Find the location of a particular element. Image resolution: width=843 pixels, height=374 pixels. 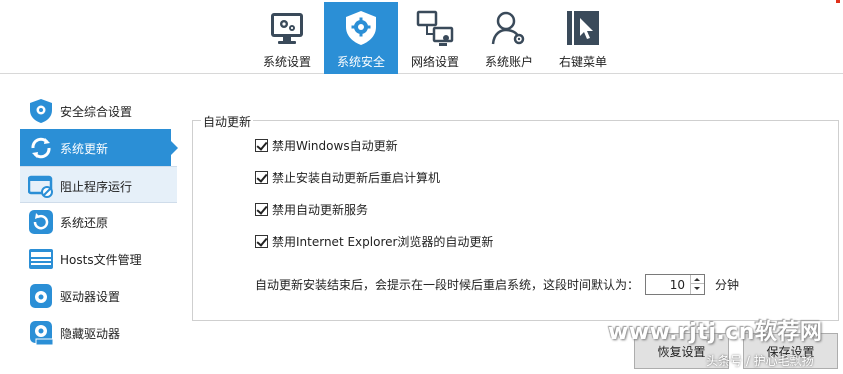

group-title: 自动更新 is located at coordinates (227, 121).